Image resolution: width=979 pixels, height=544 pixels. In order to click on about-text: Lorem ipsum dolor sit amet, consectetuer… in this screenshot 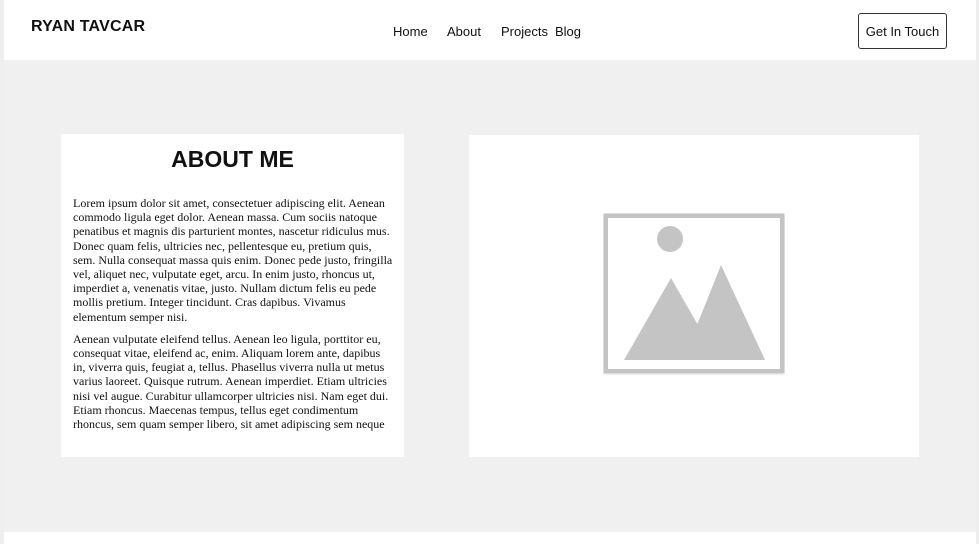, I will do `click(234, 317)`.